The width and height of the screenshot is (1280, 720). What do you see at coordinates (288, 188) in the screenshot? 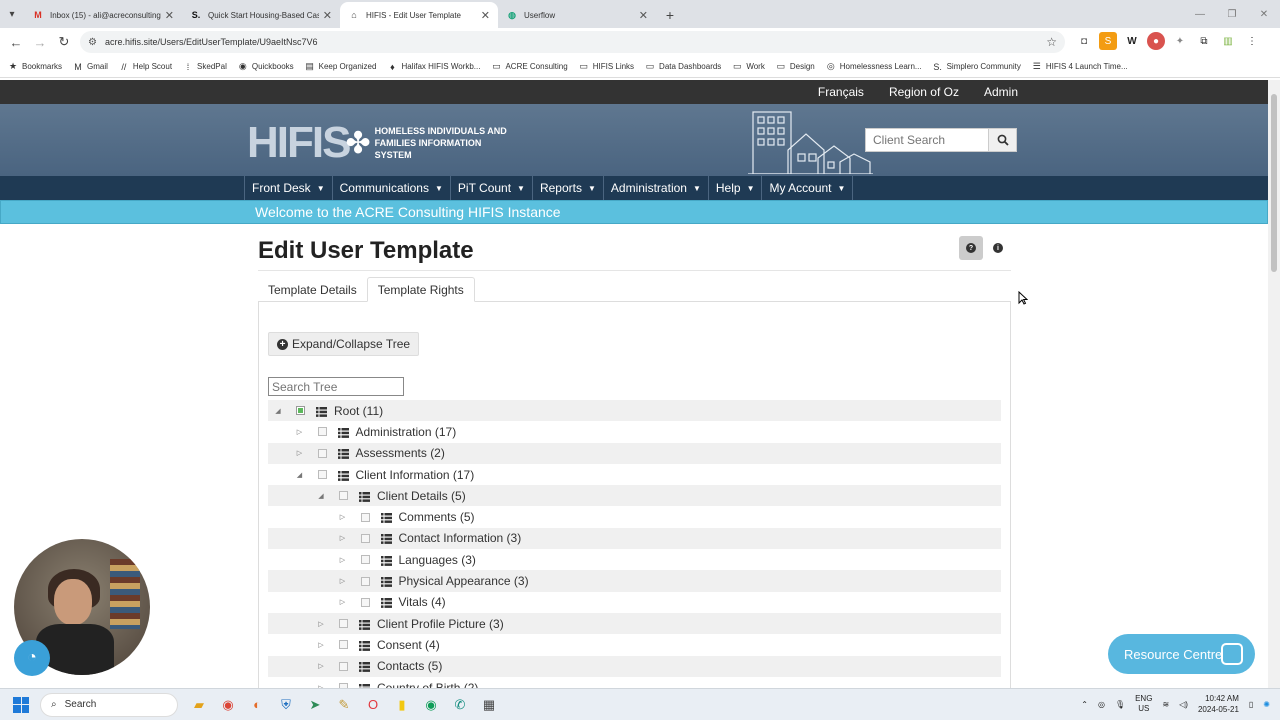
I see `mainnav-item-front-desk: Front Desk ▼` at bounding box center [288, 188].